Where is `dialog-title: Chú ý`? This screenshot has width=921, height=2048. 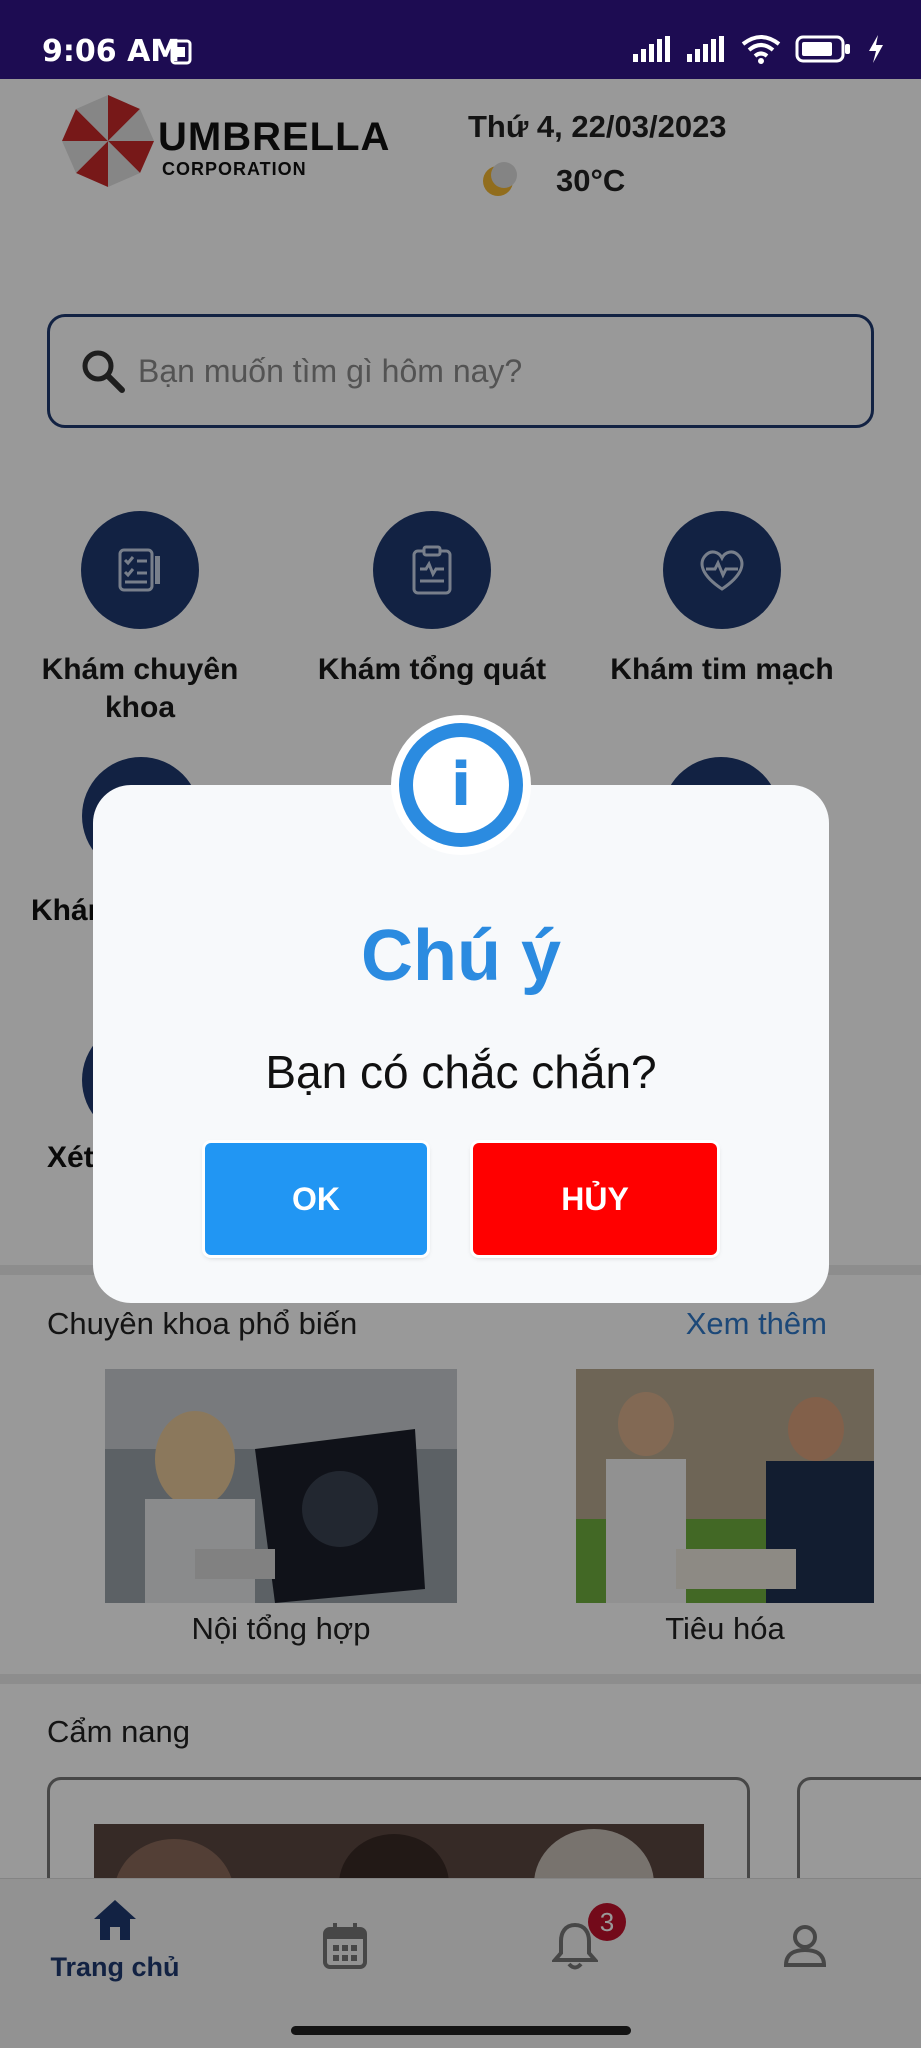
dialog-title: Chú ý is located at coordinates (460, 956).